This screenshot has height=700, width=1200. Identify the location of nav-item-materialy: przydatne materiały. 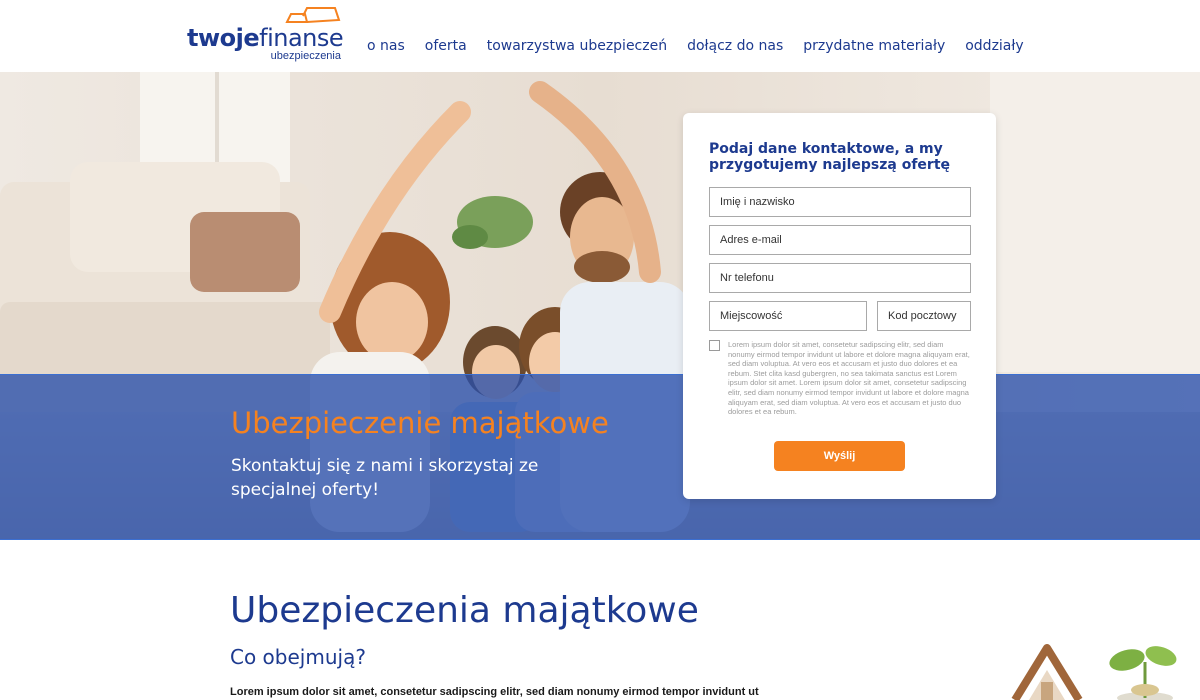
(874, 46).